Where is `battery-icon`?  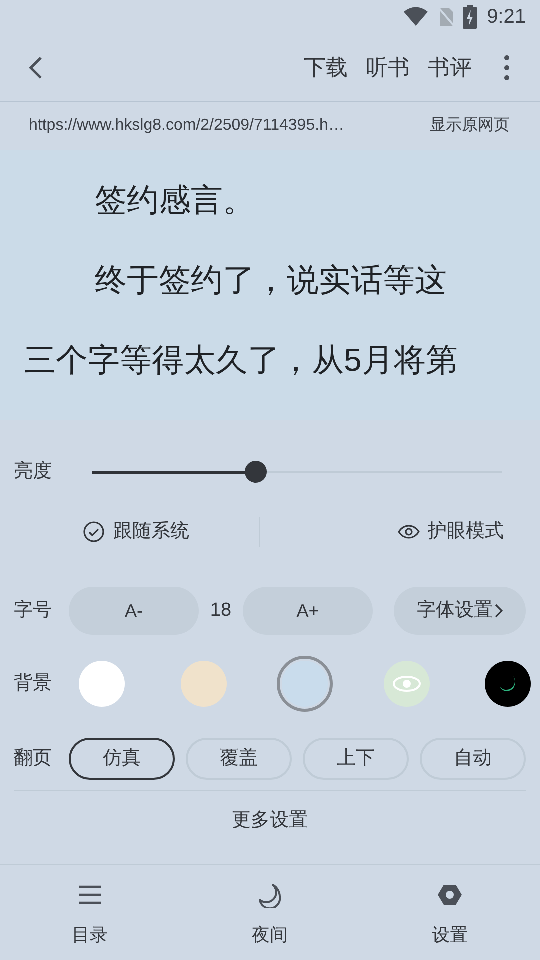
battery-icon is located at coordinates (470, 17).